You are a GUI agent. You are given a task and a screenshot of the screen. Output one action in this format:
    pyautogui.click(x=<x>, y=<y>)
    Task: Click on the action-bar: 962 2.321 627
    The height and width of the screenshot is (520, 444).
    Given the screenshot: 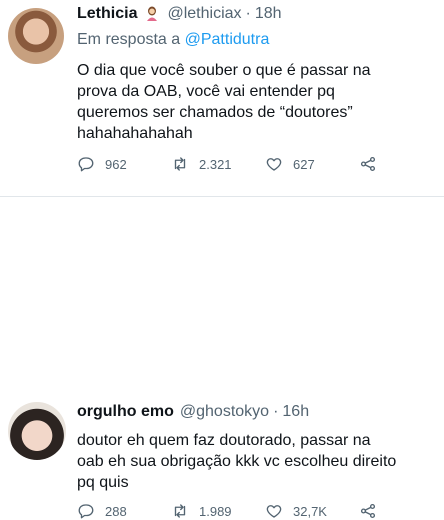 What is the action you would take?
    pyautogui.click(x=232, y=164)
    